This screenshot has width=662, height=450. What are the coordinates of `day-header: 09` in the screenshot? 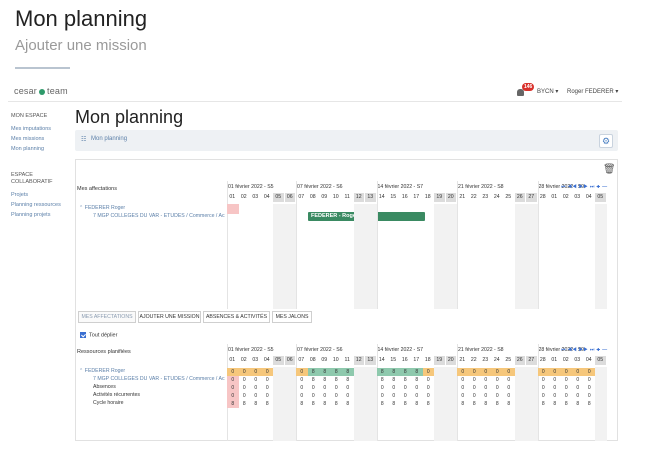 It's located at (325, 360).